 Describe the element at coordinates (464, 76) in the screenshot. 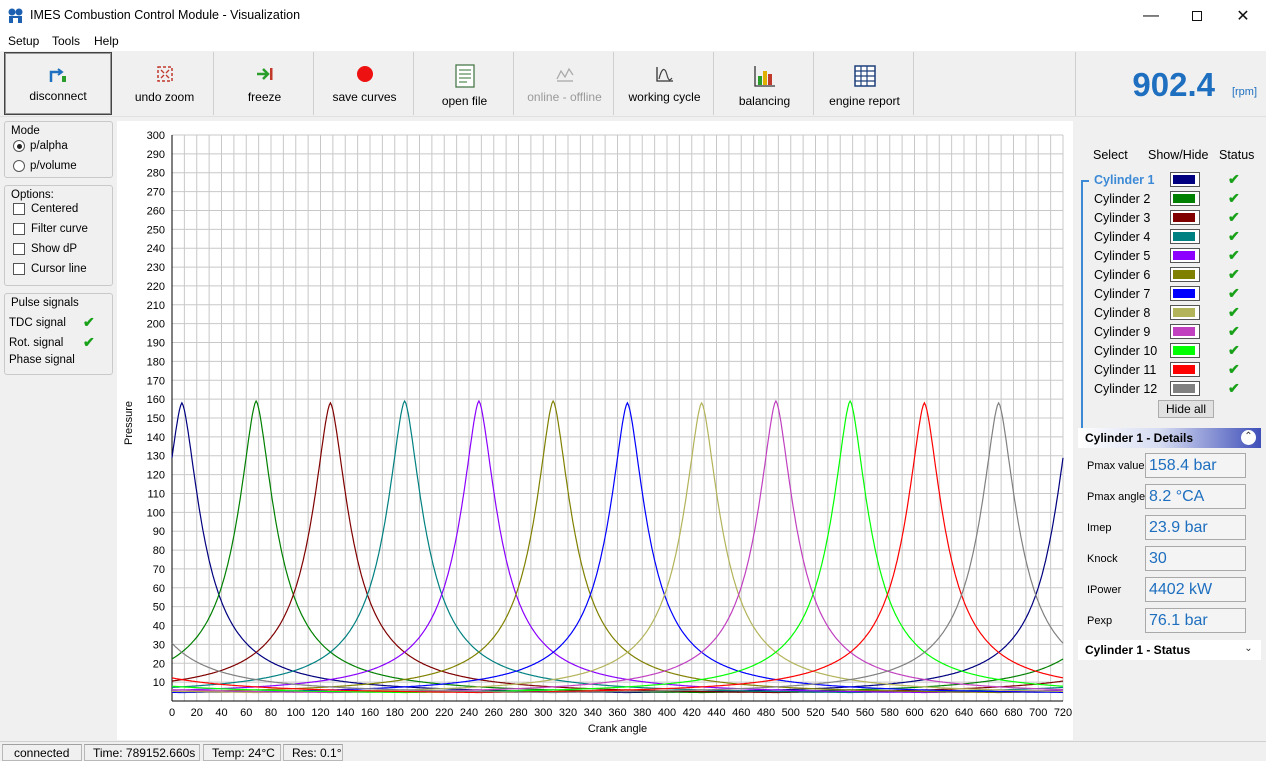

I see `open-file-icon` at that location.